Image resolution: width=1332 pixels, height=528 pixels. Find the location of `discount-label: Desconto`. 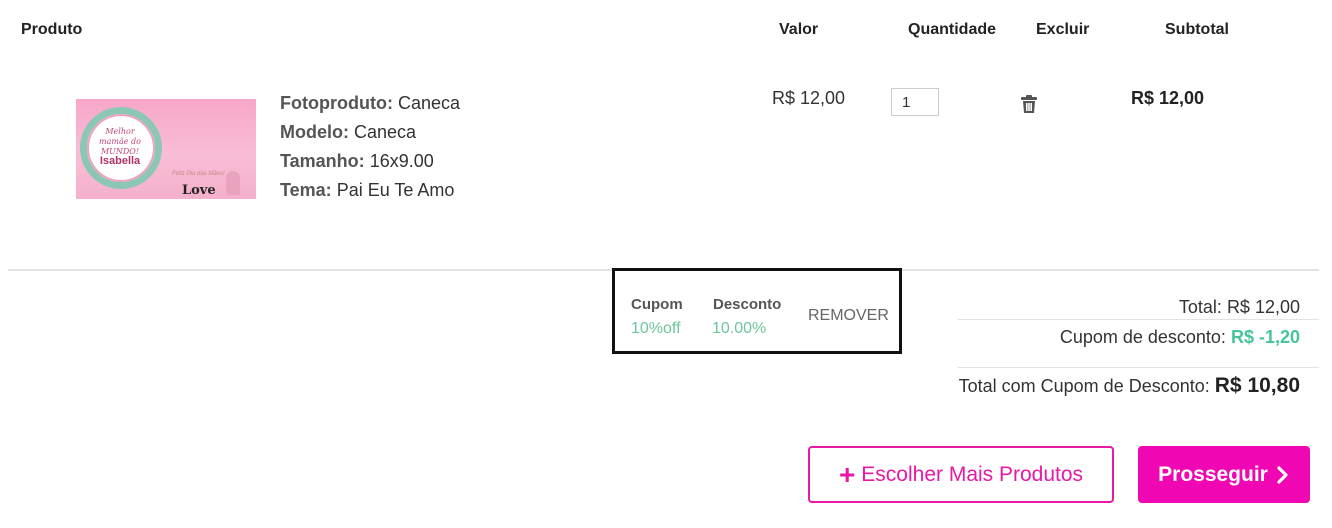

discount-label: Desconto is located at coordinates (747, 304).